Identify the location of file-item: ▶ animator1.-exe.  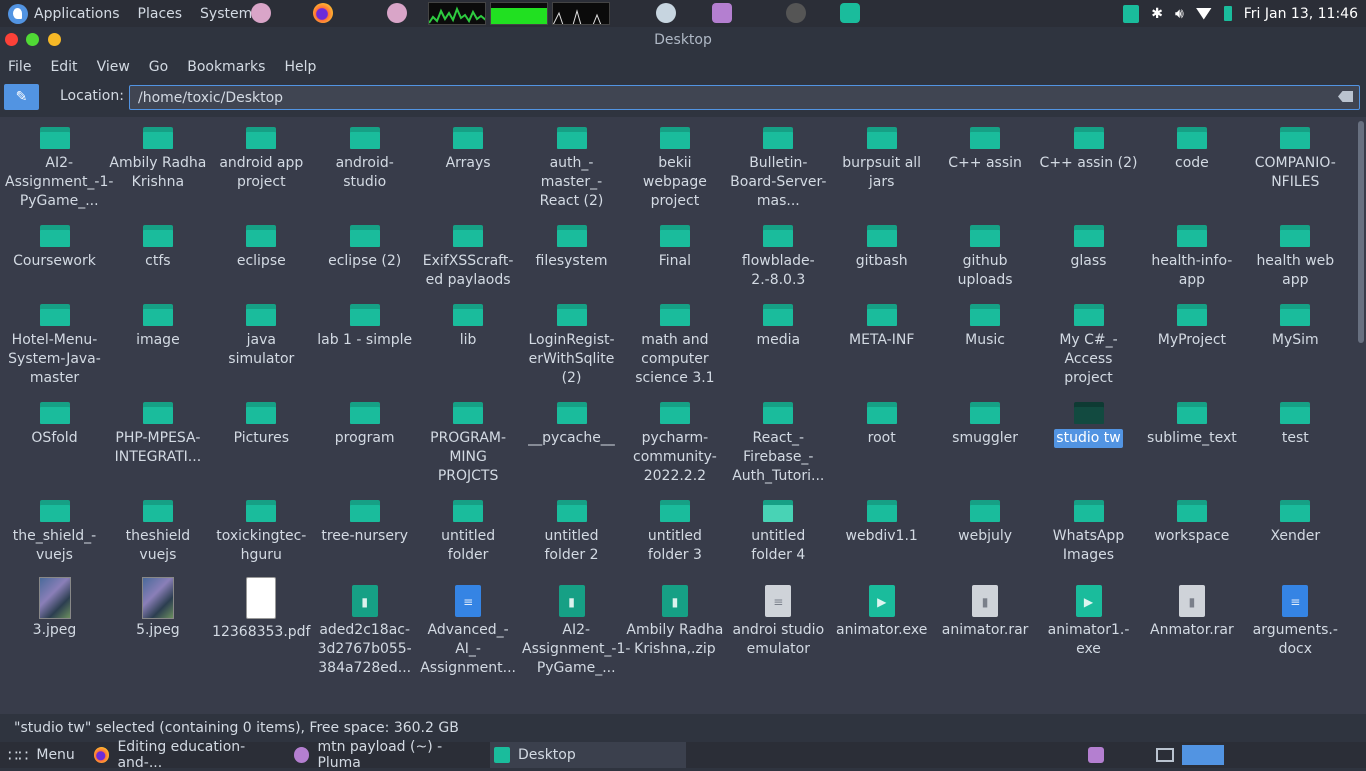
(1088, 618).